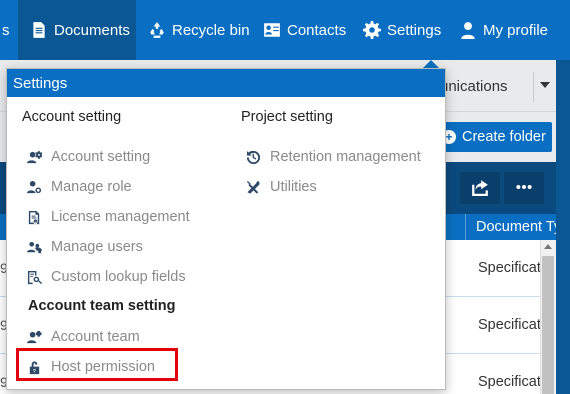 This screenshot has height=394, width=570. I want to click on nav-item-settings: Settings, so click(402, 30).